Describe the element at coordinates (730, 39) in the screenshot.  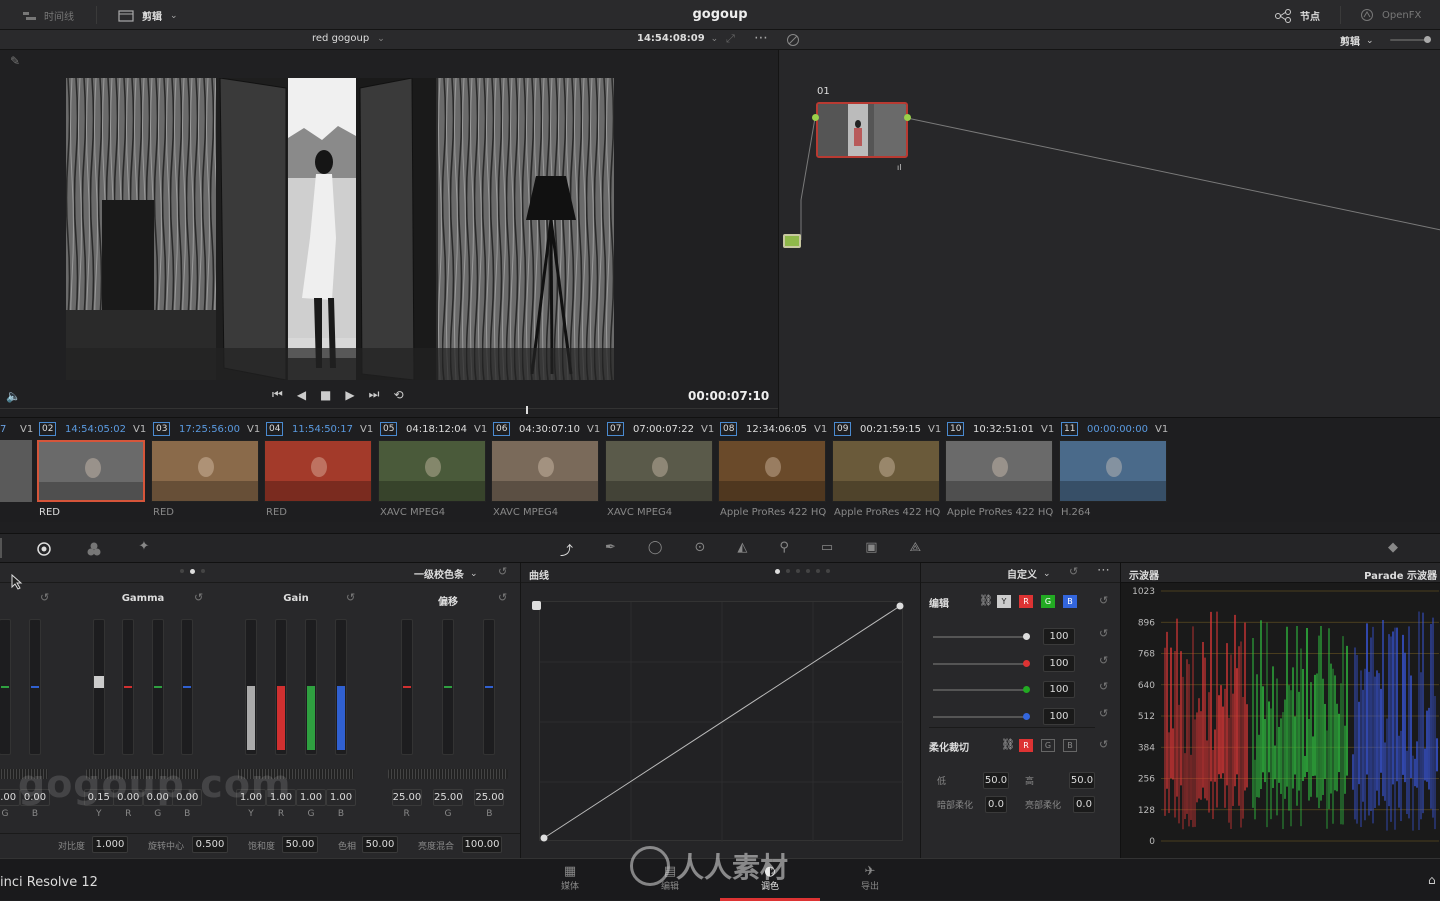
I see `fullscreen-icon: ⤢` at that location.